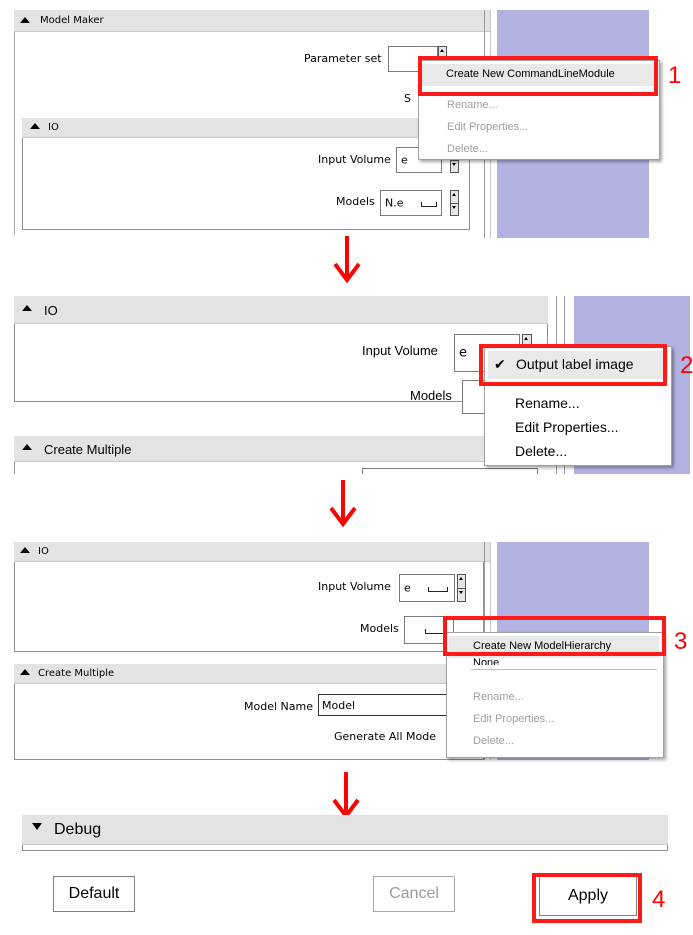 This screenshot has height=935, width=693. Describe the element at coordinates (675, 75) in the screenshot. I see `step-number-1: 1` at that location.